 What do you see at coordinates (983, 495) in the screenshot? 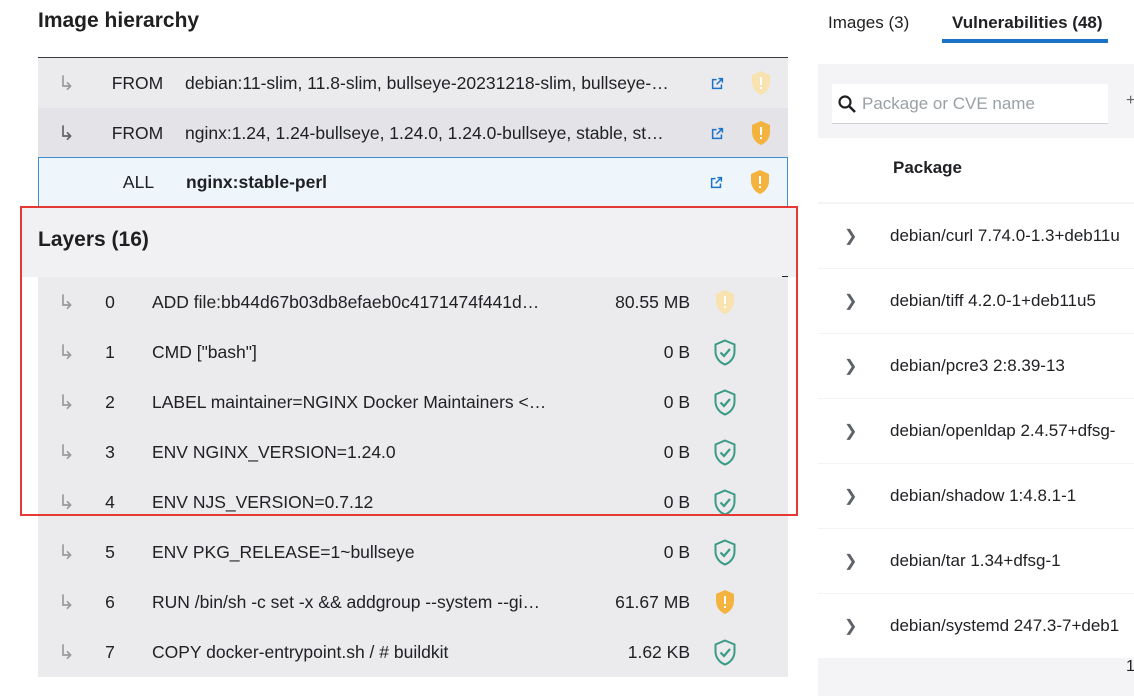
I see `package-name: debian/shadow 1:4.8.1-1` at bounding box center [983, 495].